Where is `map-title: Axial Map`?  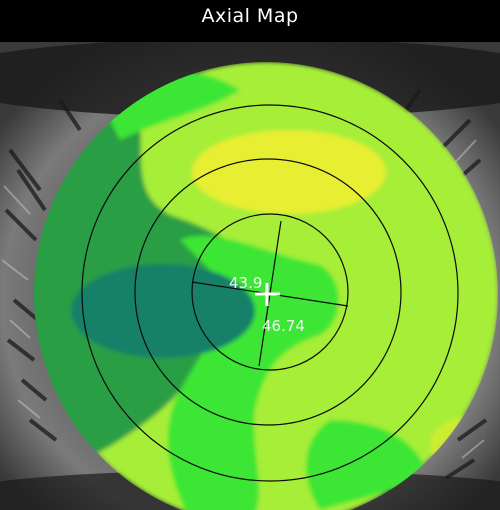 map-title: Axial Map is located at coordinates (250, 16).